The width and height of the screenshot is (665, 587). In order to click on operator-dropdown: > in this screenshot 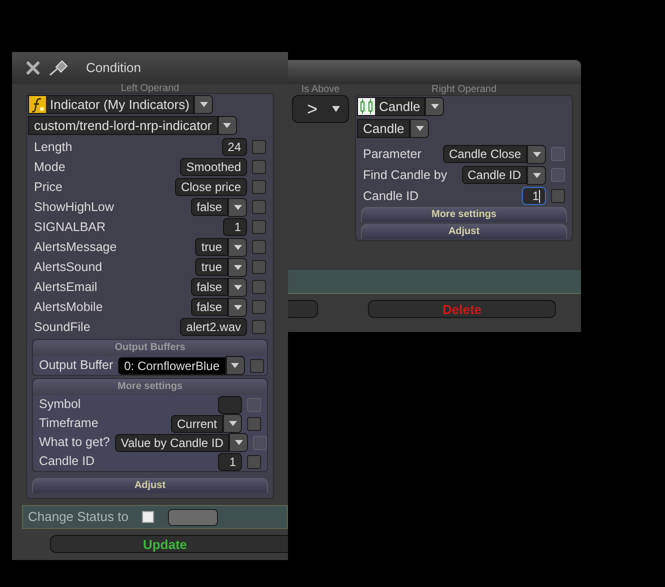, I will do `click(320, 109)`.